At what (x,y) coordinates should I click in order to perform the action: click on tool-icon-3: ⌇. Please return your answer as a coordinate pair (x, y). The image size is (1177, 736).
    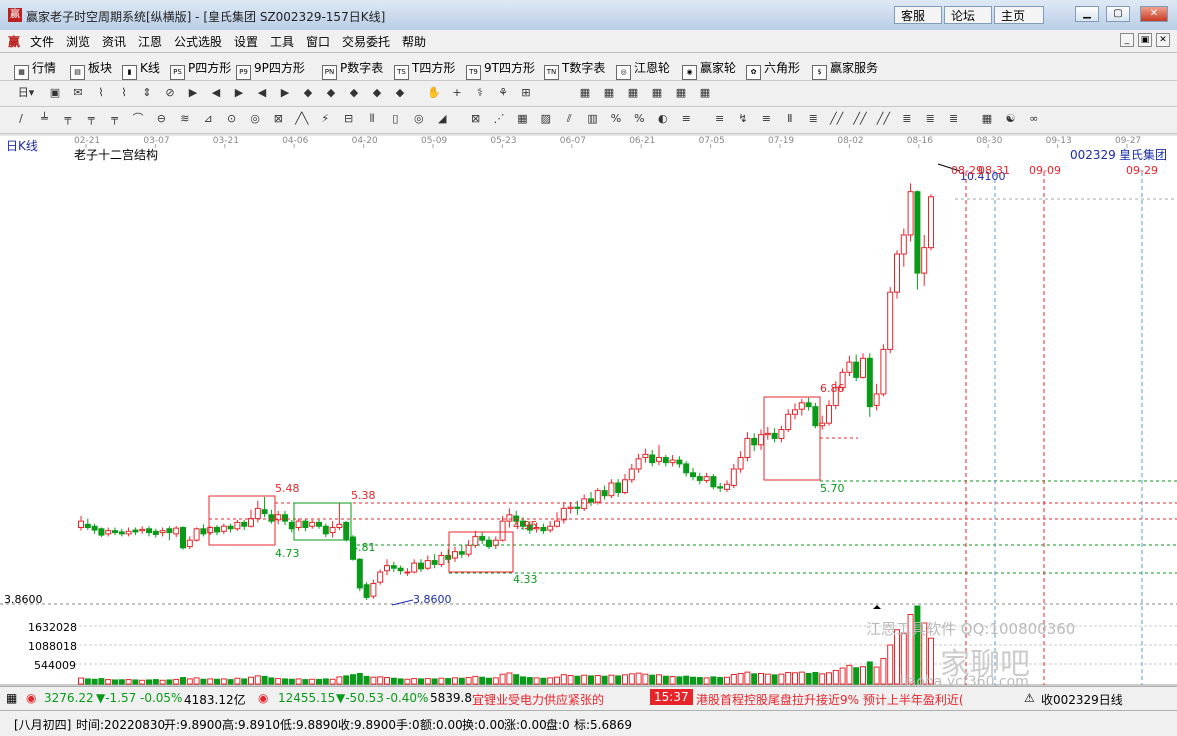
    Looking at the image, I should click on (124, 93).